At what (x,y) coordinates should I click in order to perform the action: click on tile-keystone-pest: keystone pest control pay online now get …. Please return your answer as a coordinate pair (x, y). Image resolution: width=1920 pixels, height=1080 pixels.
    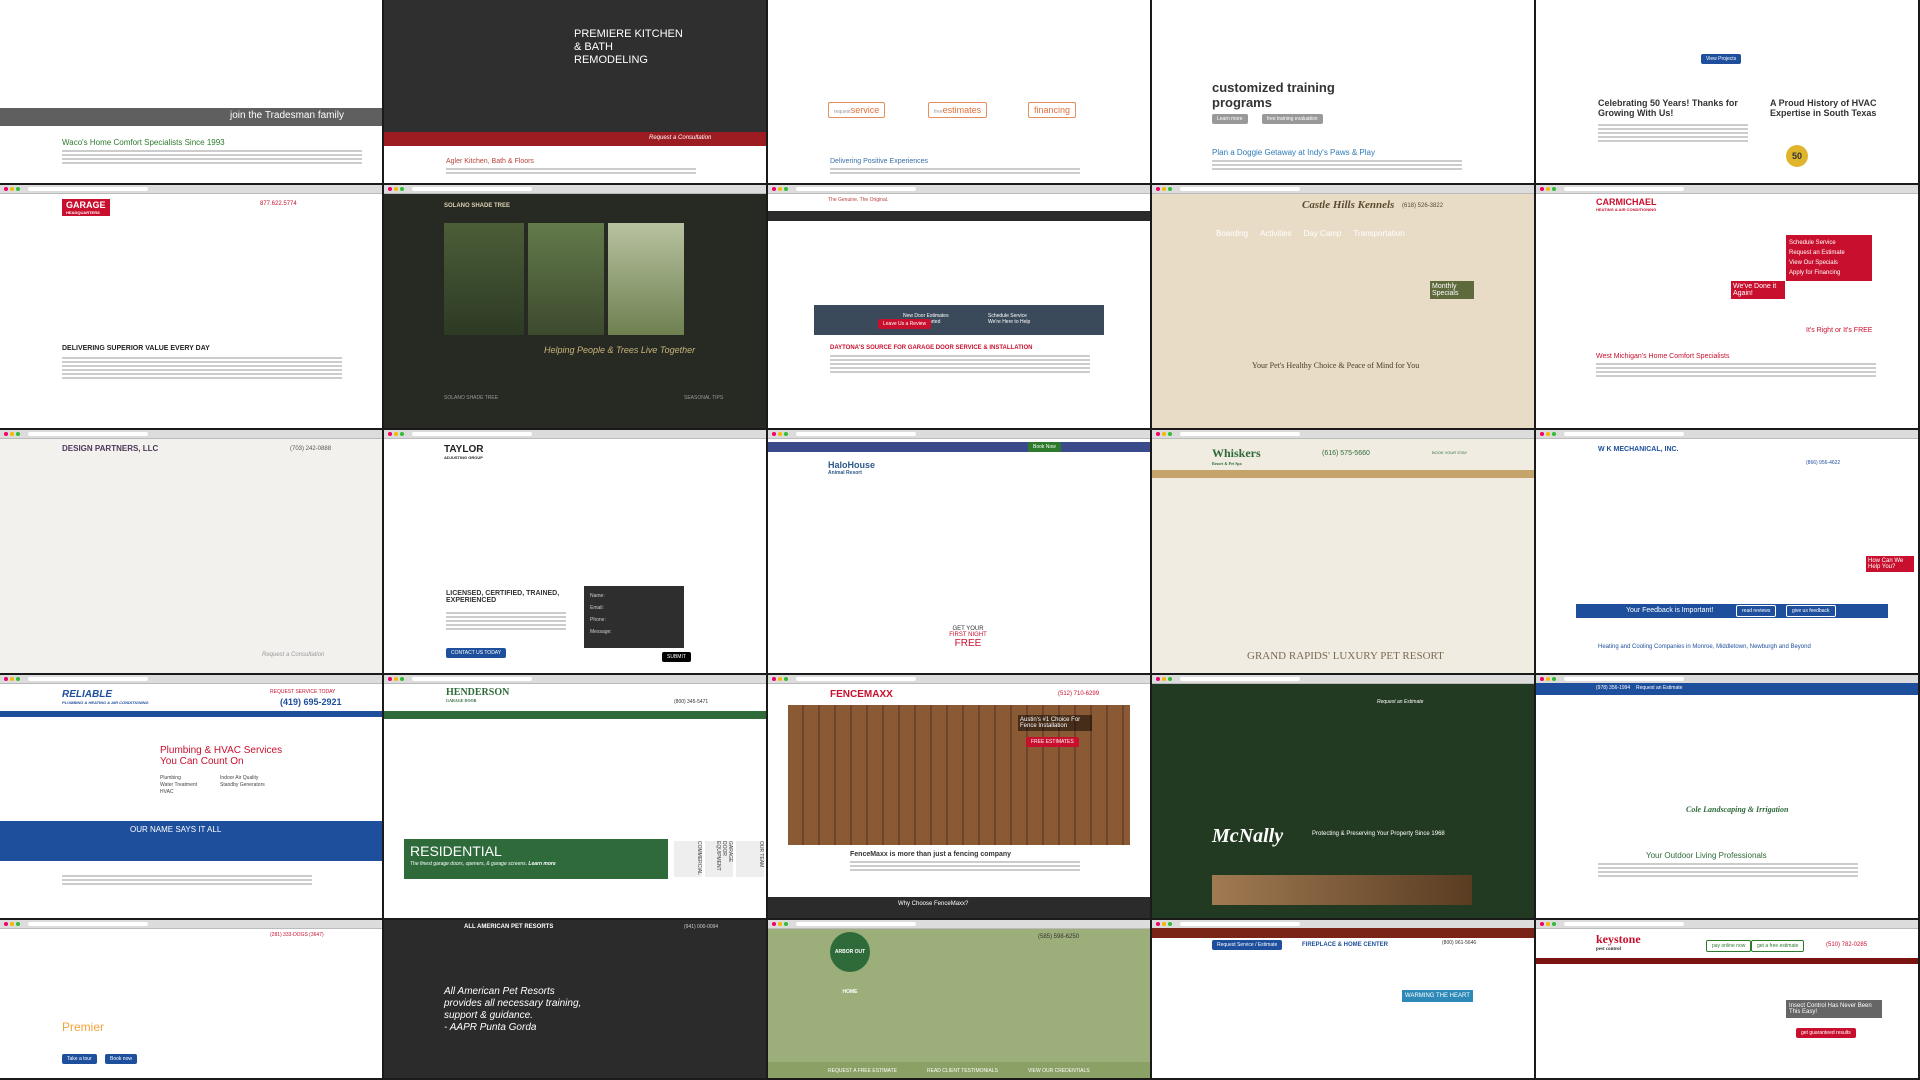
    Looking at the image, I should click on (1728, 1000).